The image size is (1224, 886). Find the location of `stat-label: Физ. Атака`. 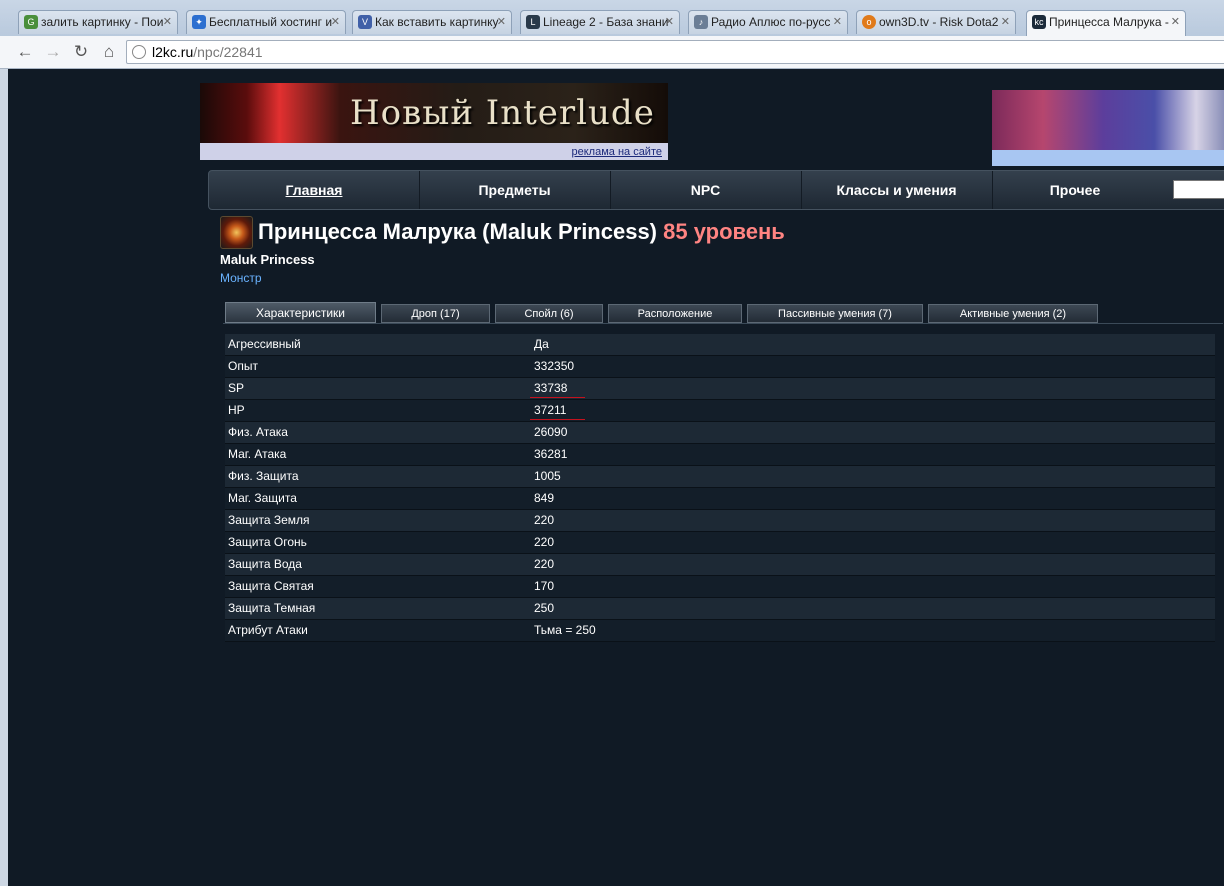

stat-label: Физ. Атака is located at coordinates (258, 432).